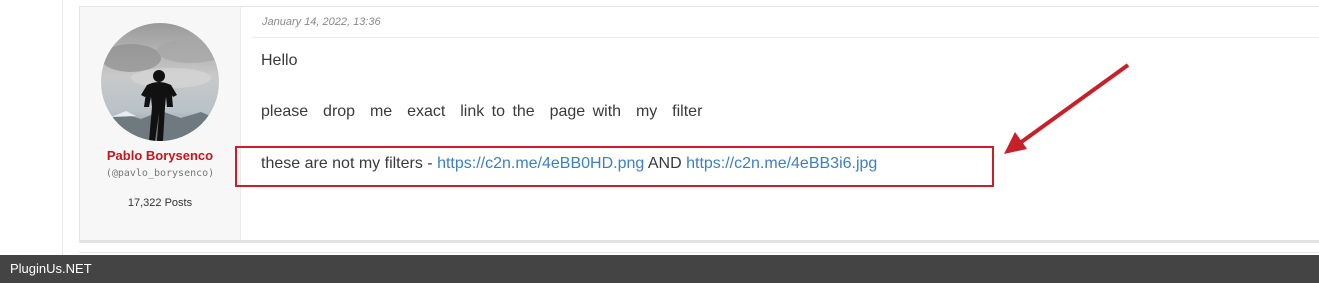 This screenshot has height=283, width=1319. Describe the element at coordinates (51, 268) in the screenshot. I see `footer-brand: PluginUs.NET` at that location.